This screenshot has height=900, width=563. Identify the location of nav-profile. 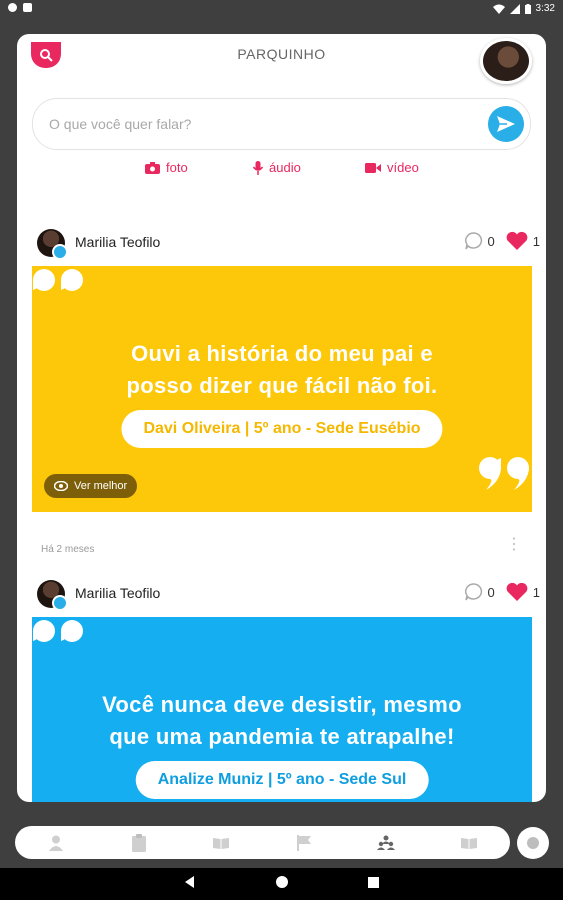
(56, 843).